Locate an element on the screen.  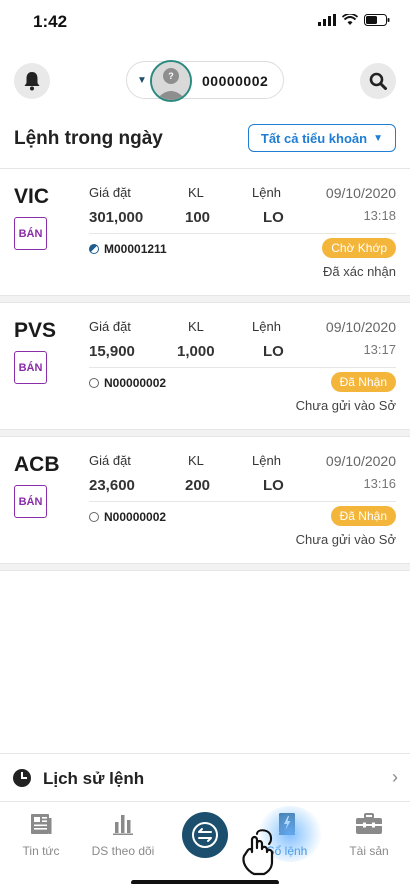
nav-assets-label: Tài sản is located at coordinates (369, 851).